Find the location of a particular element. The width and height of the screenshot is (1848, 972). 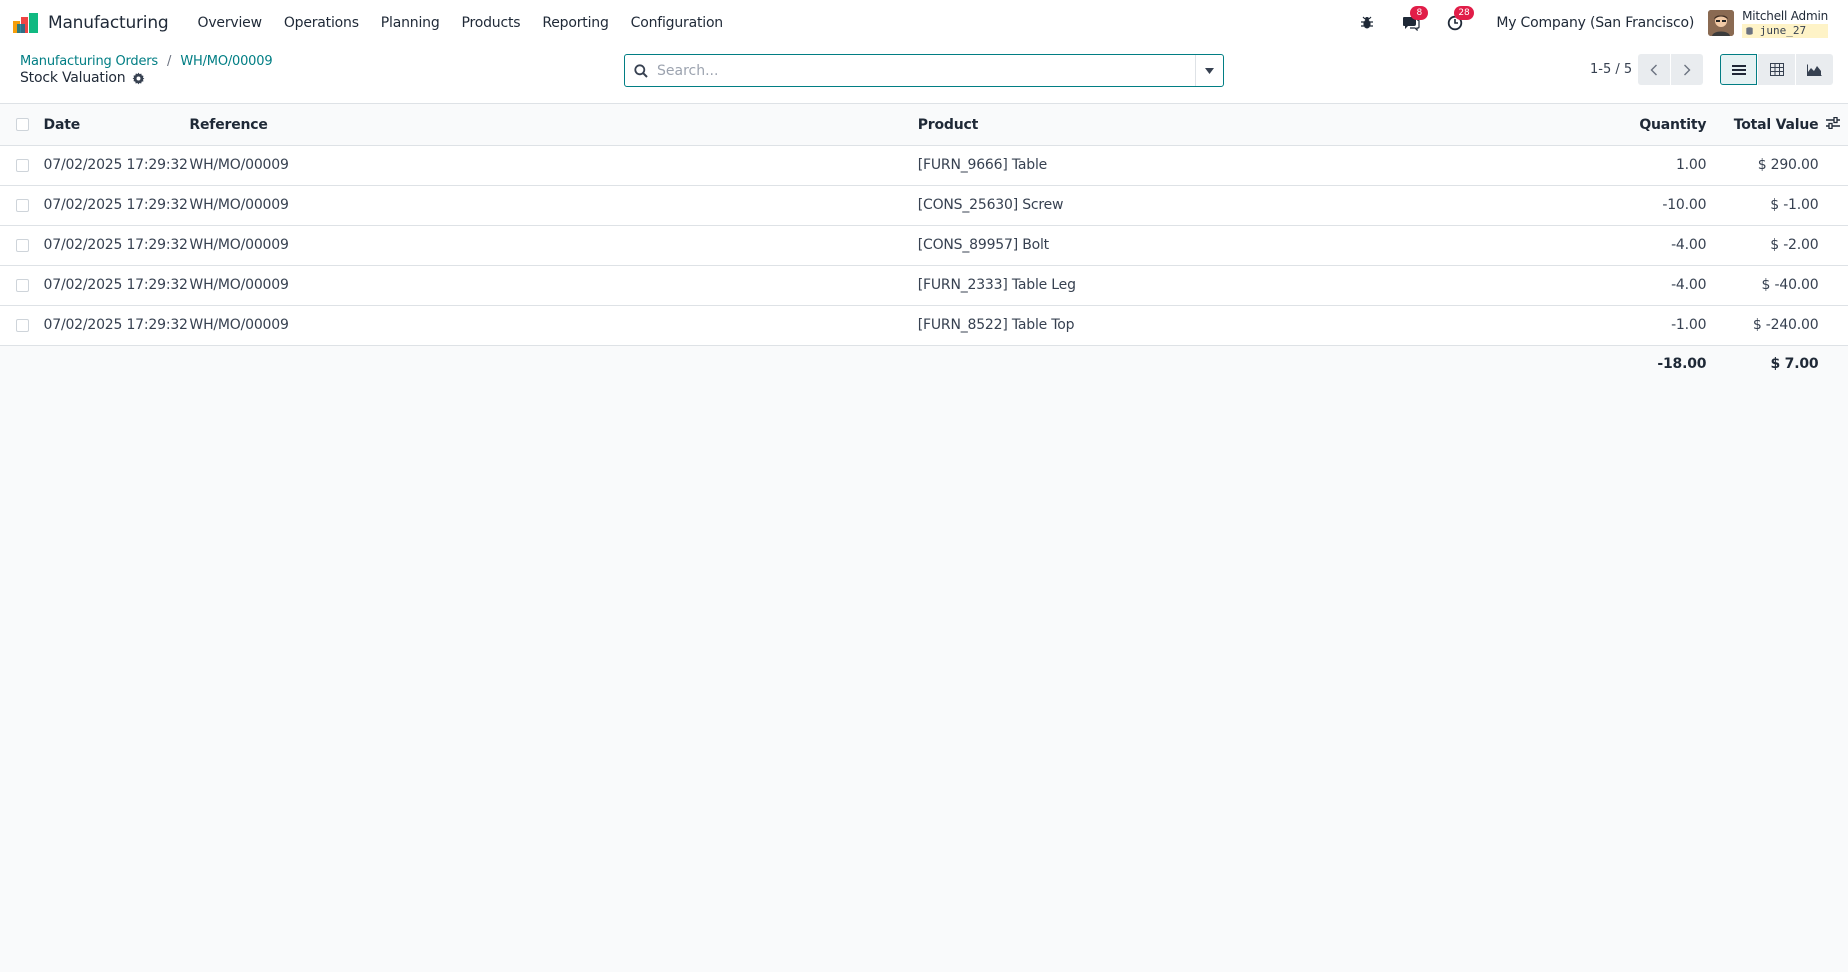

cell-total-value: $ -2.00 is located at coordinates (1762, 245).